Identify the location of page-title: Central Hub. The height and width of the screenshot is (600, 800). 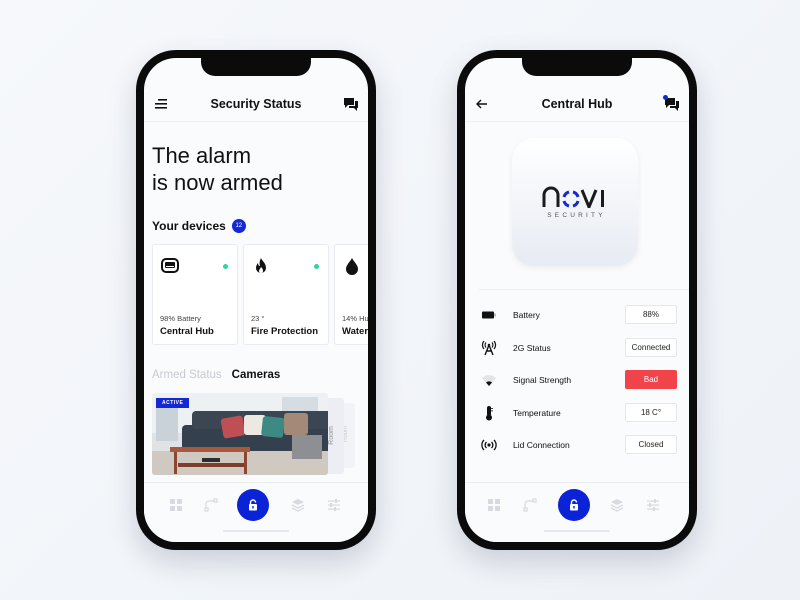
(577, 103).